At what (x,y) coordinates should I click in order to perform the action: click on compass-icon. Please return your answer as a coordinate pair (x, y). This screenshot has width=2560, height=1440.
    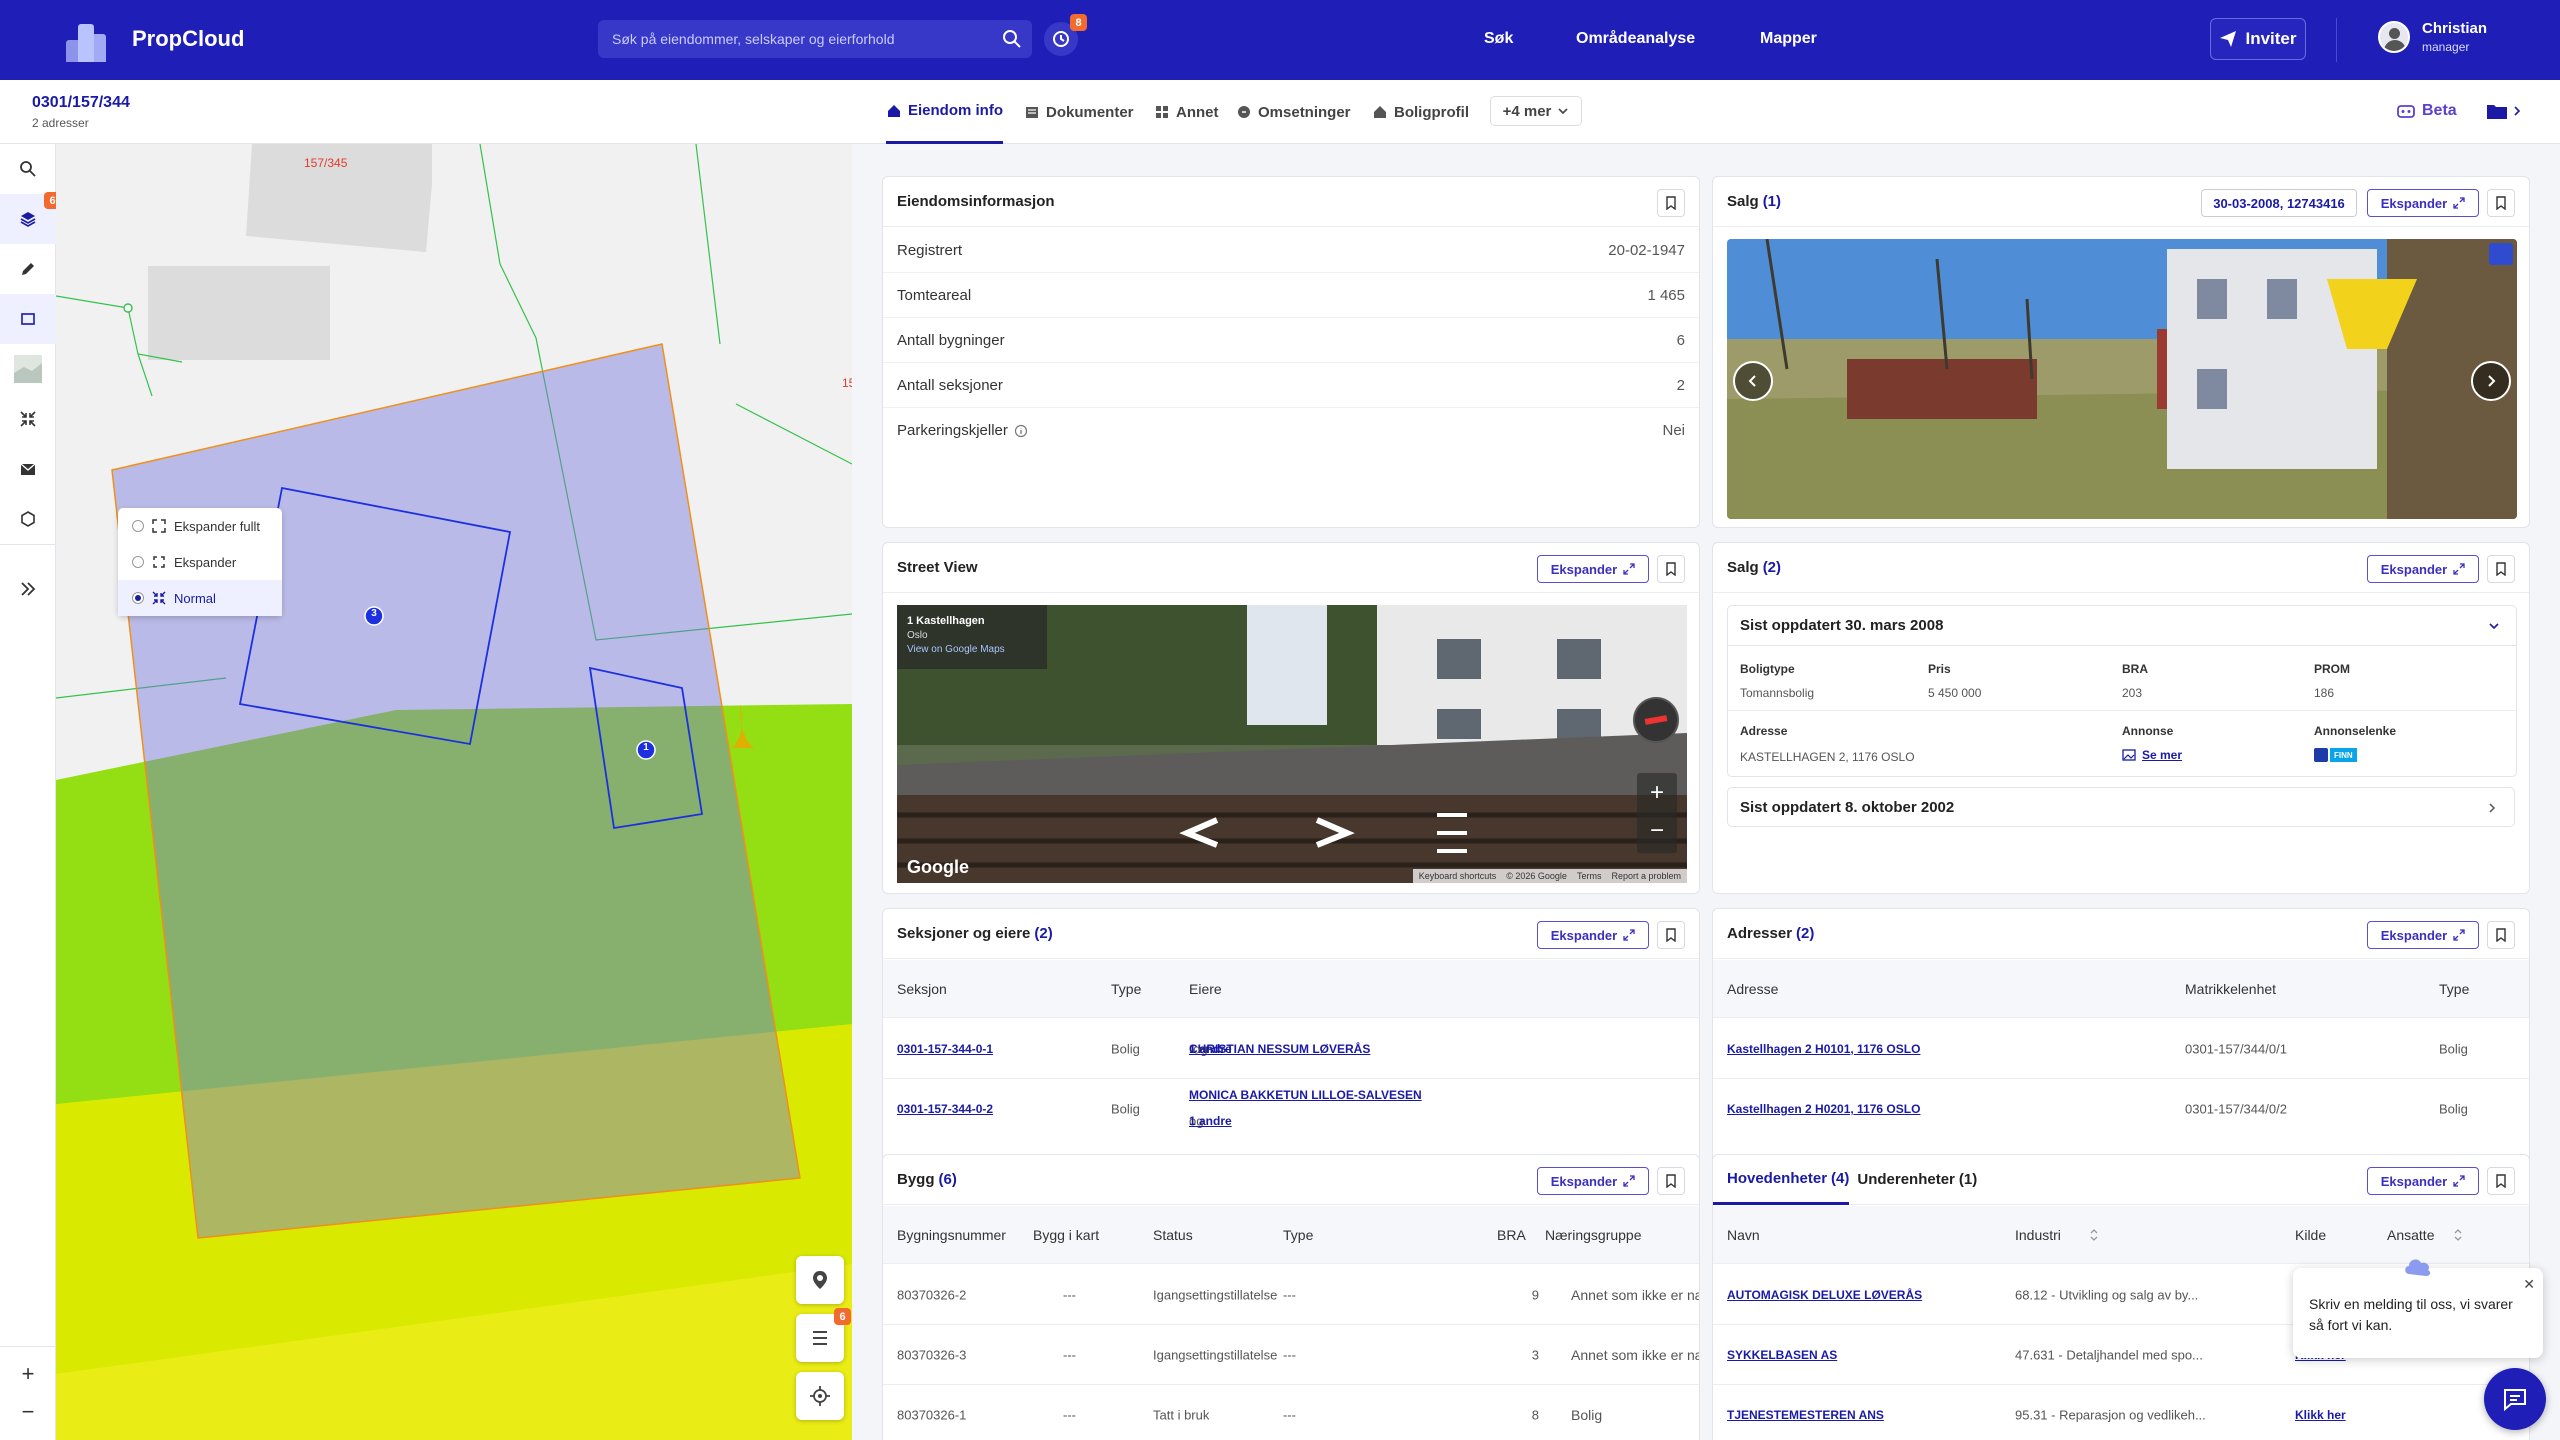
    Looking at the image, I should click on (1656, 720).